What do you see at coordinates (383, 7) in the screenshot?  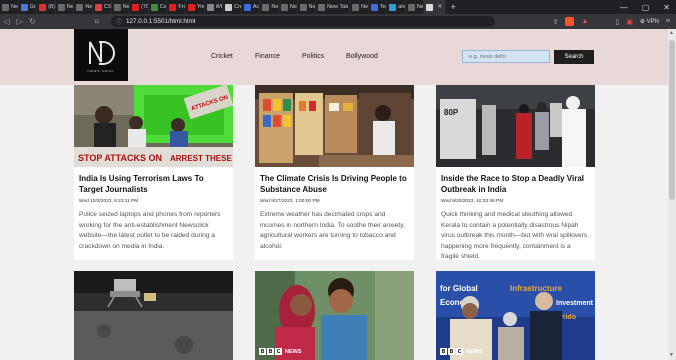 I see `tab-title: Tem` at bounding box center [383, 7].